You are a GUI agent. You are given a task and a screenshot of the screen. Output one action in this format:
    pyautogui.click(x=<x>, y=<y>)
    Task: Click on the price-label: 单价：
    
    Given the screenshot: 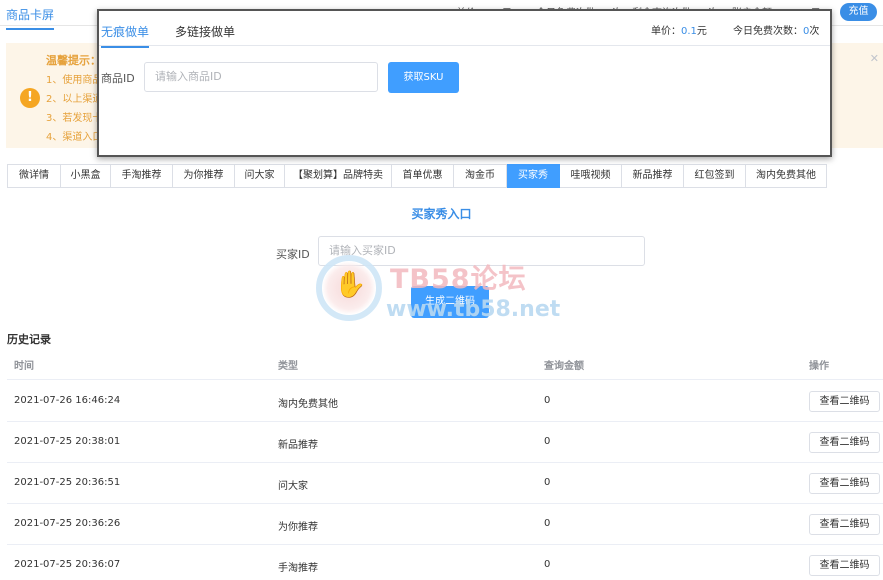 What is the action you would take?
    pyautogui.click(x=666, y=31)
    